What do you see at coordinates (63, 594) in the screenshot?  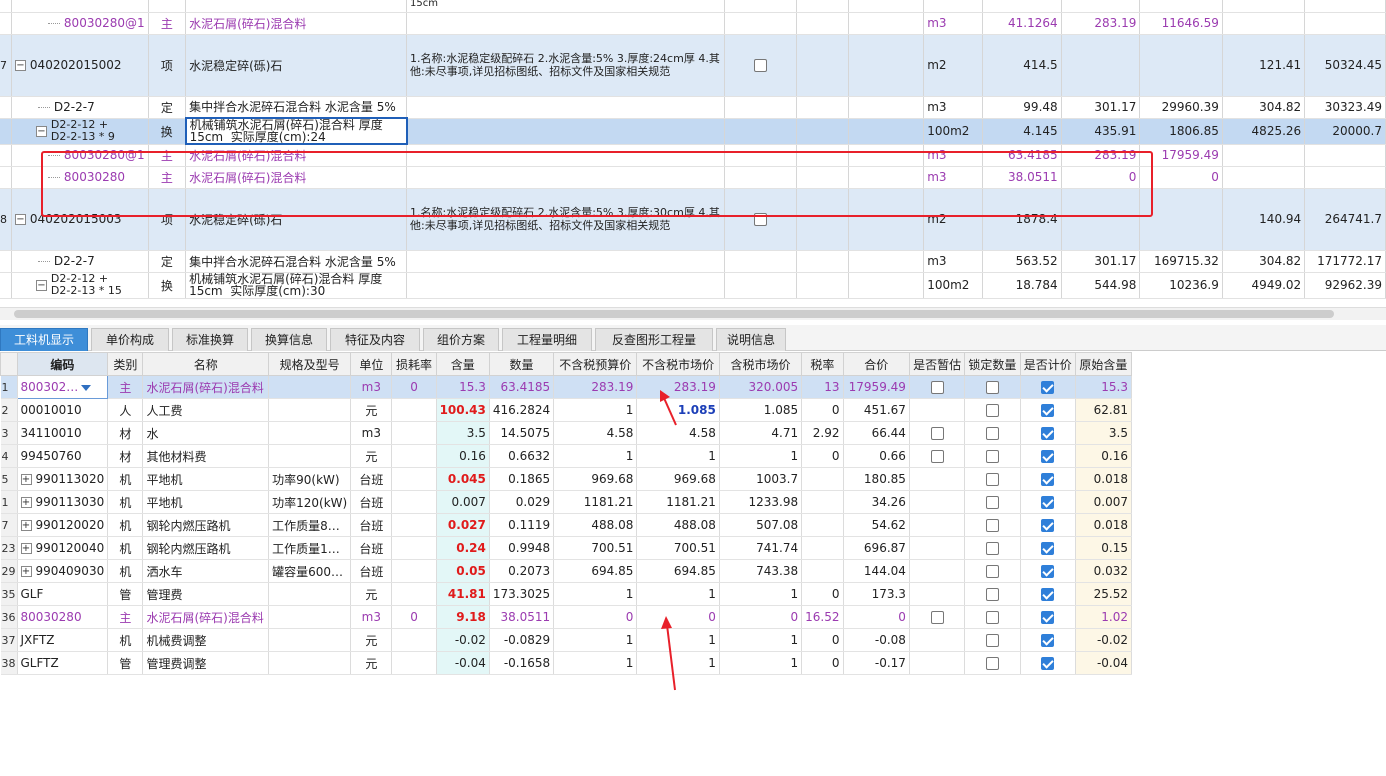 I see `material-code: GLF` at bounding box center [63, 594].